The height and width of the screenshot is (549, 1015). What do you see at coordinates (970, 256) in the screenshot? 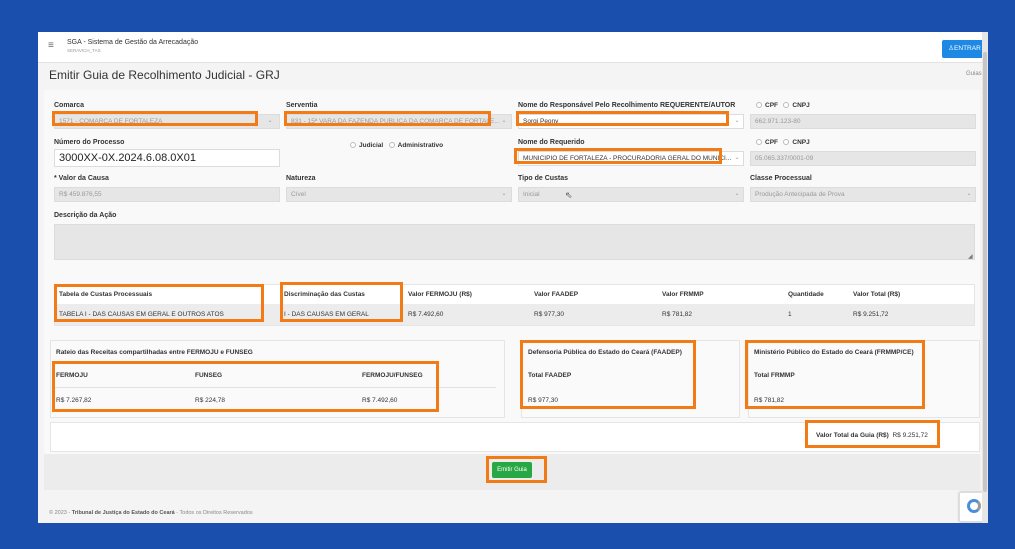
I see `resize-handle-icon: ◢` at bounding box center [970, 256].